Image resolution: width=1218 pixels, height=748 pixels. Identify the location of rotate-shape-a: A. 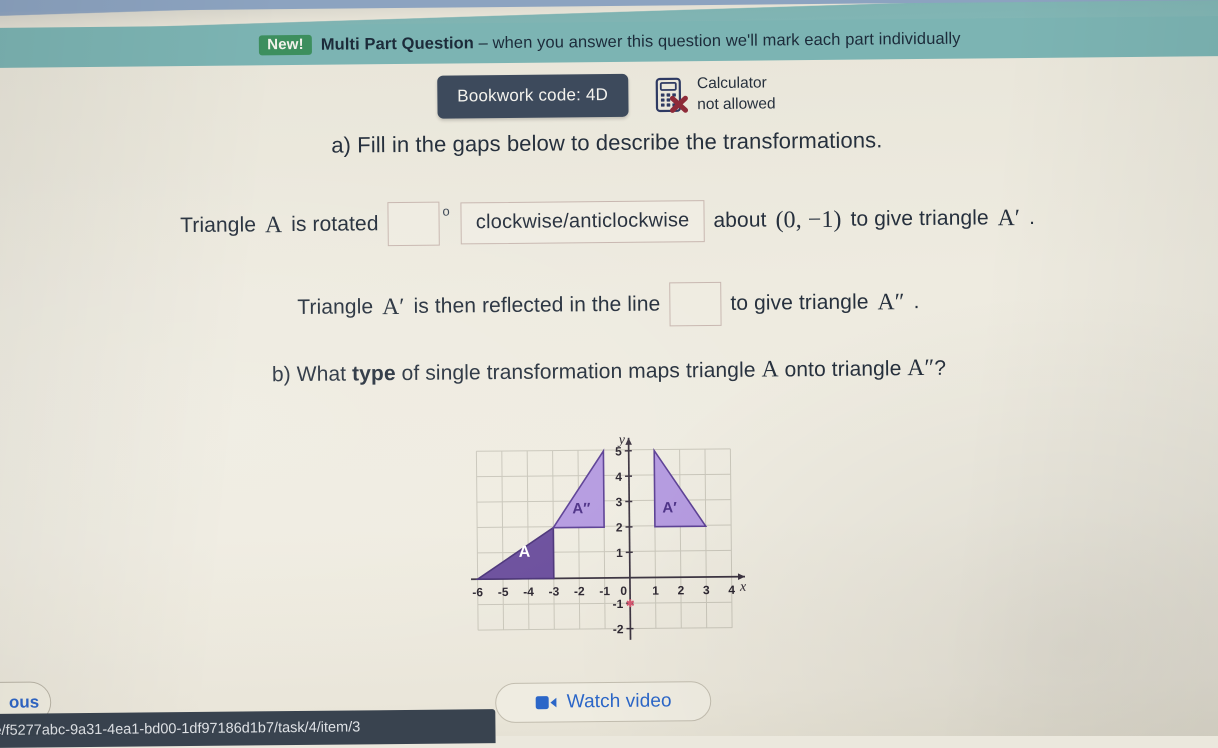
(273, 225).